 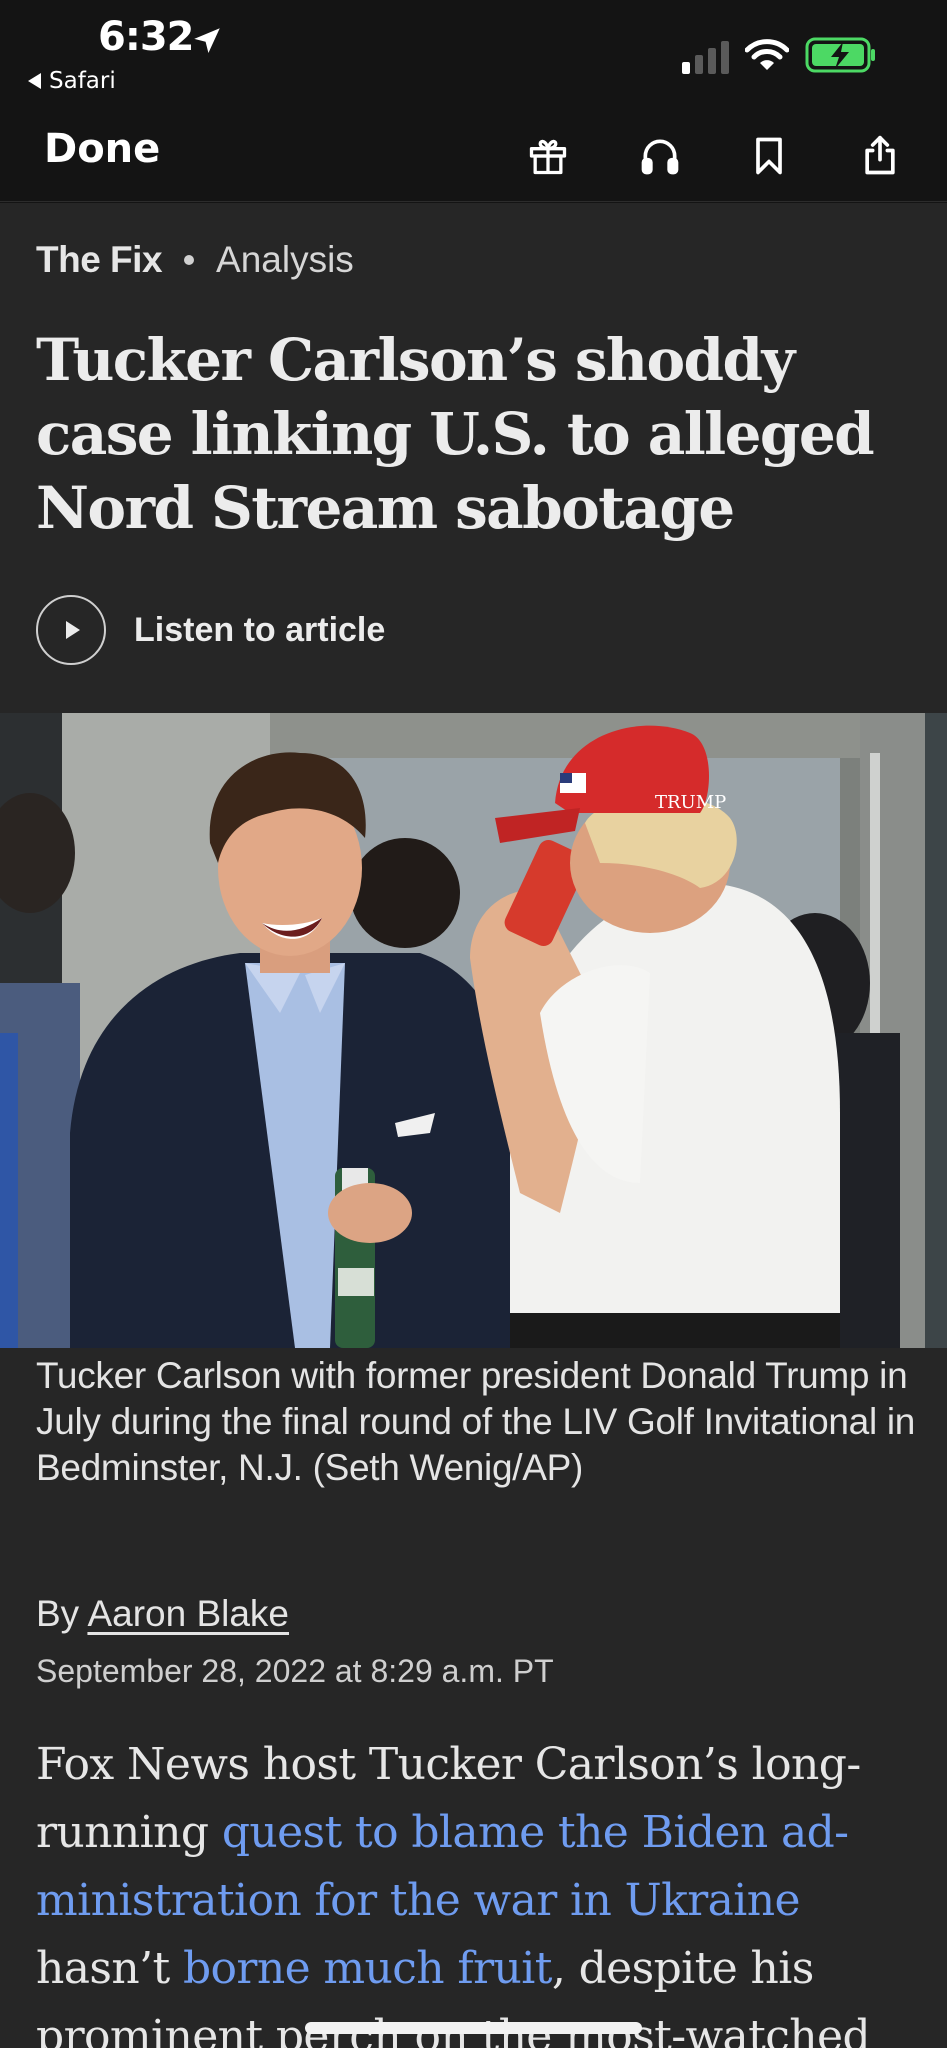 What do you see at coordinates (840, 55) in the screenshot?
I see `battery-charging-icon` at bounding box center [840, 55].